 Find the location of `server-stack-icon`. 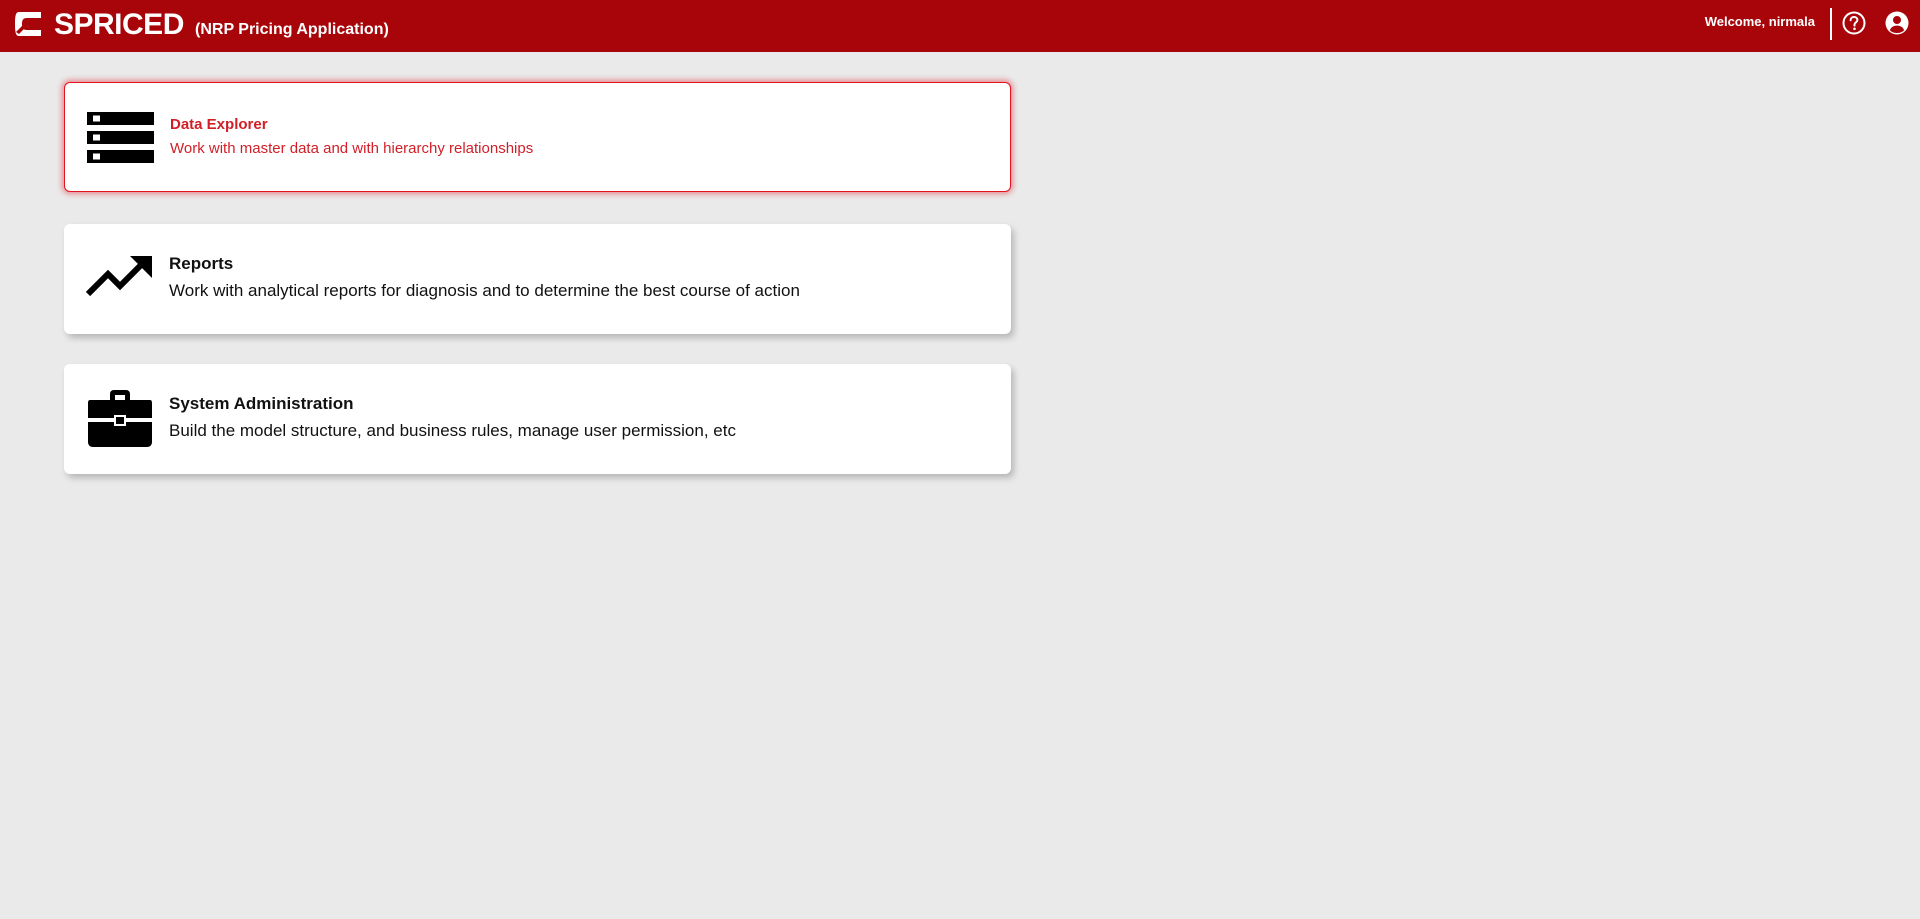

server-stack-icon is located at coordinates (120, 137).